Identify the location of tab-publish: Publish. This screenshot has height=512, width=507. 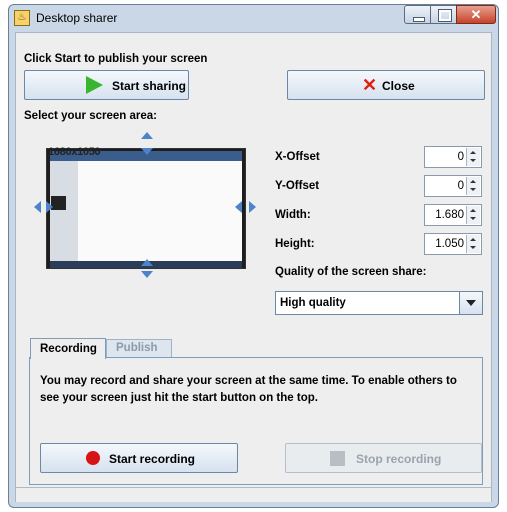
(139, 348).